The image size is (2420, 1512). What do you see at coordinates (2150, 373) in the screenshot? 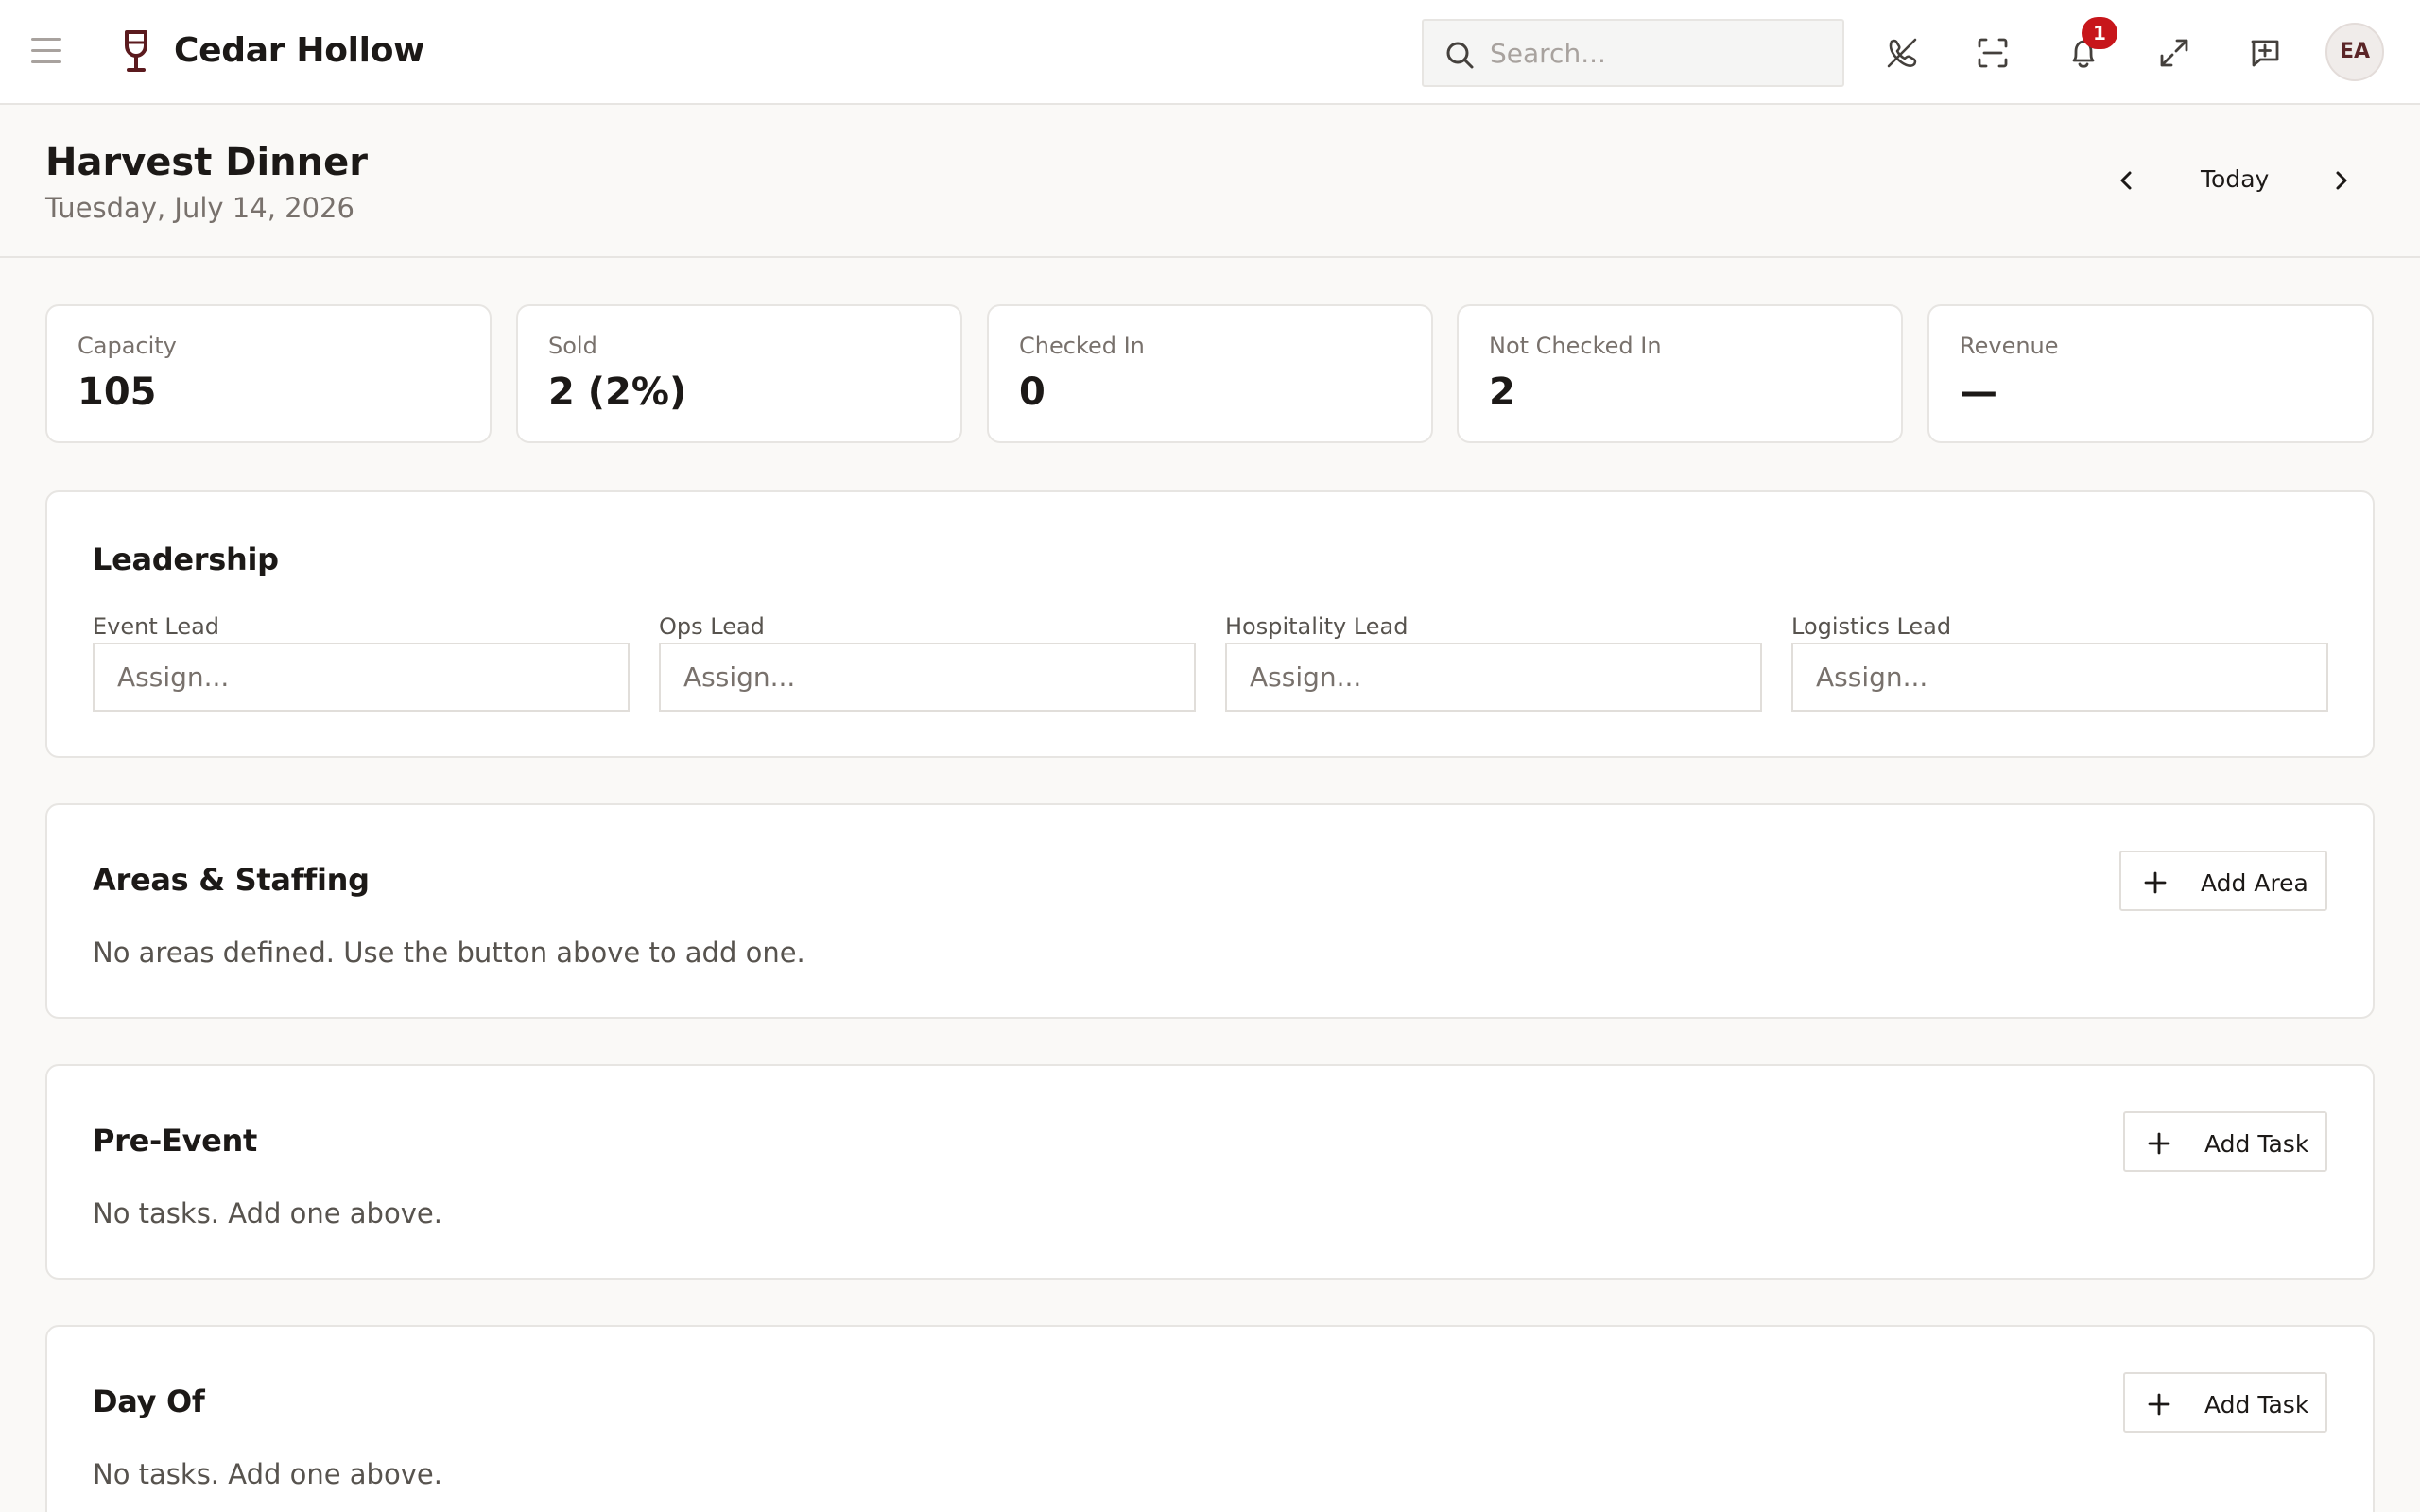
I see `stat-card-revenue: Revenue —` at bounding box center [2150, 373].